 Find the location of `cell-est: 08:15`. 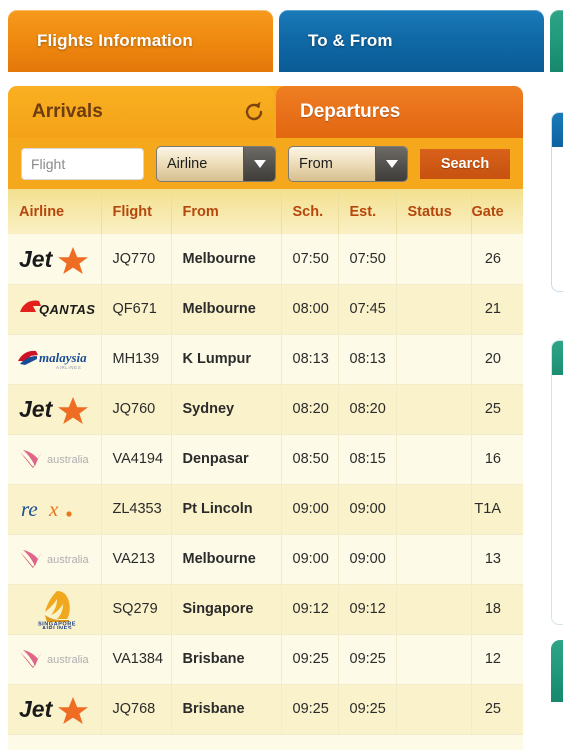

cell-est: 08:15 is located at coordinates (367, 459).